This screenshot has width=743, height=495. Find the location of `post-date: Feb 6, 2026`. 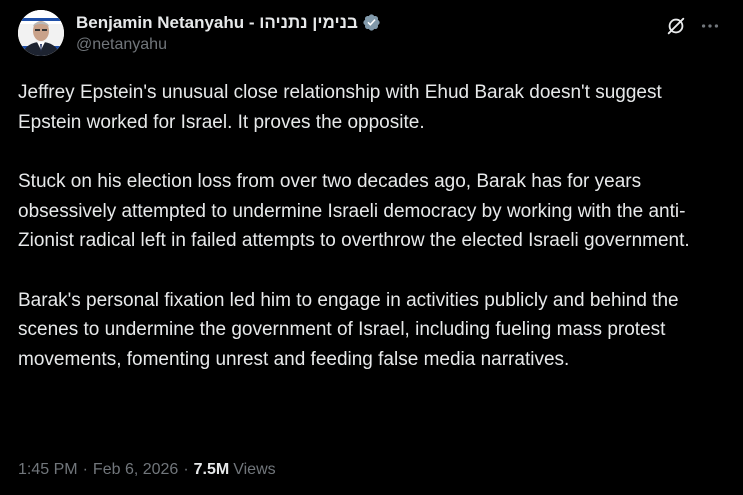

post-date: Feb 6, 2026 is located at coordinates (135, 470).